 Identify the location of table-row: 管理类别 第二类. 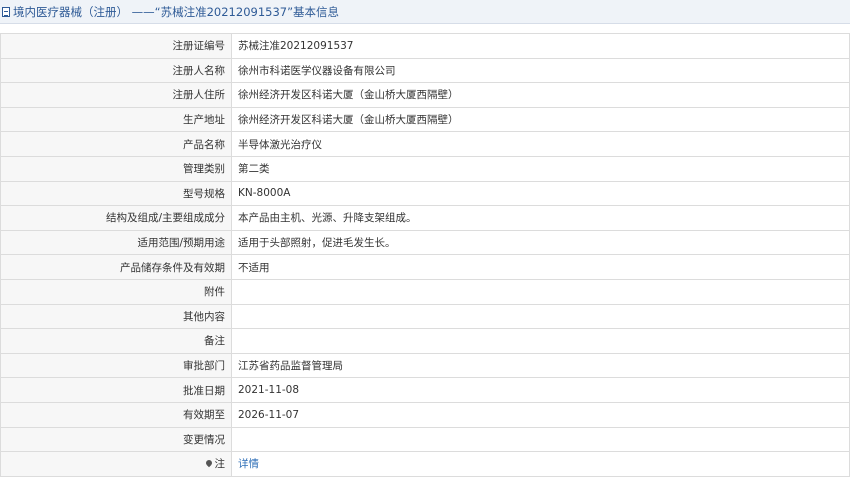
(425, 168).